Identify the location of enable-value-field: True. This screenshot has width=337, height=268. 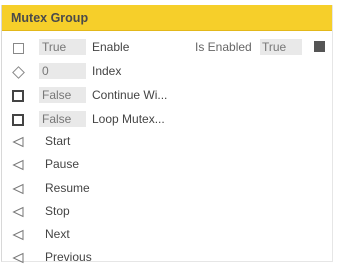
(62, 47).